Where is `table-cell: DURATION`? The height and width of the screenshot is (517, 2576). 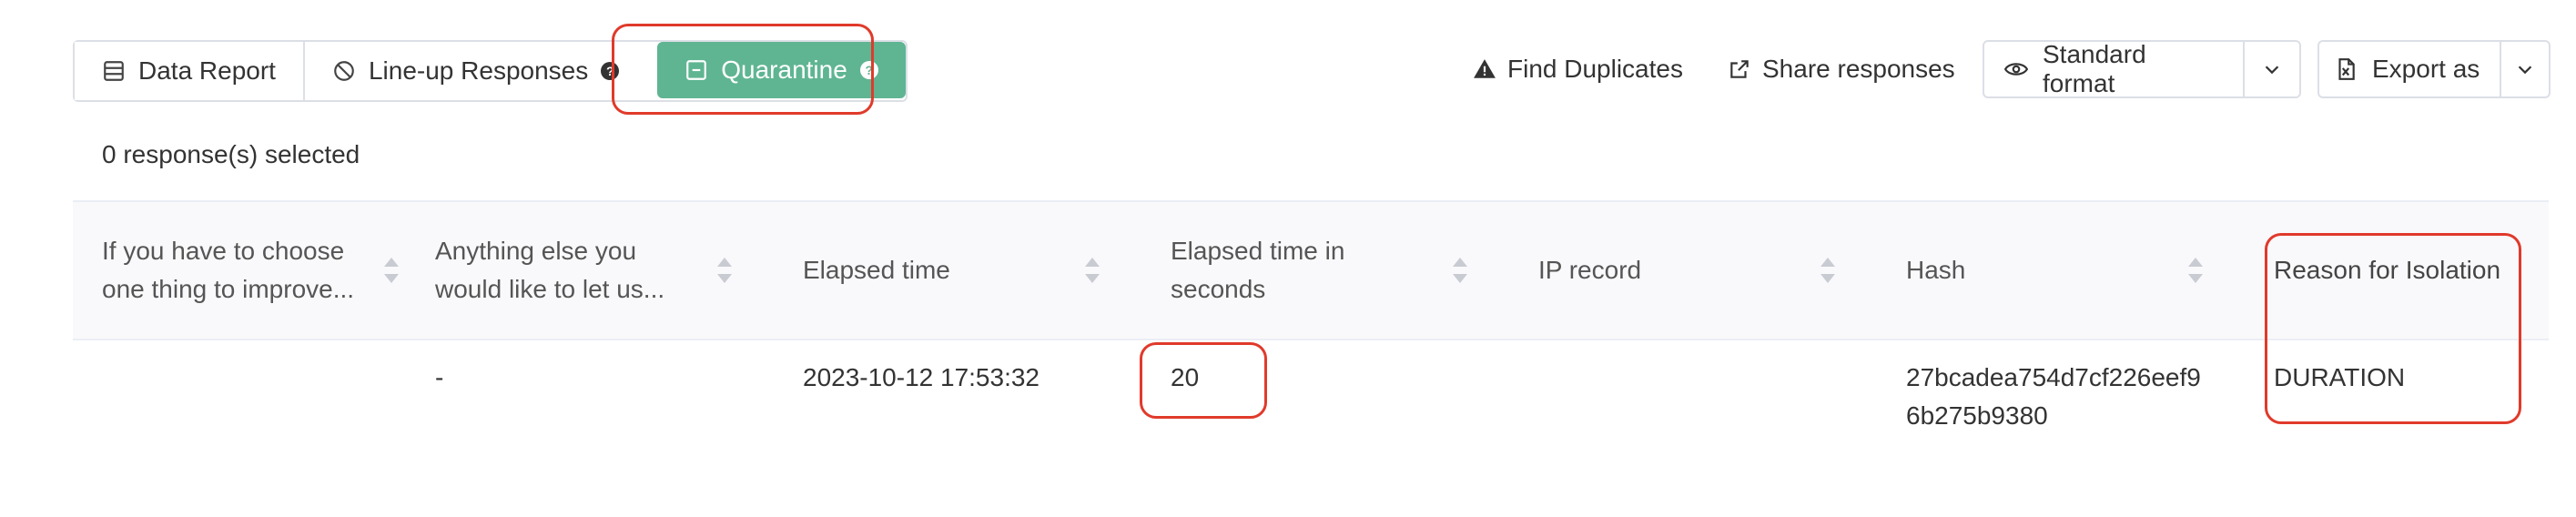
table-cell: DURATION is located at coordinates (2340, 377).